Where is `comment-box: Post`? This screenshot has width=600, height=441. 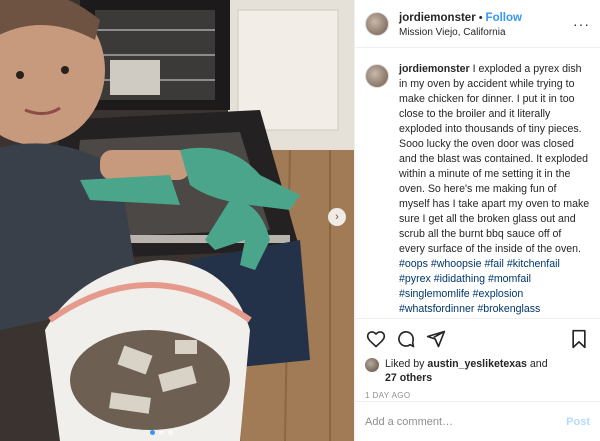 comment-box: Post is located at coordinates (477, 421).